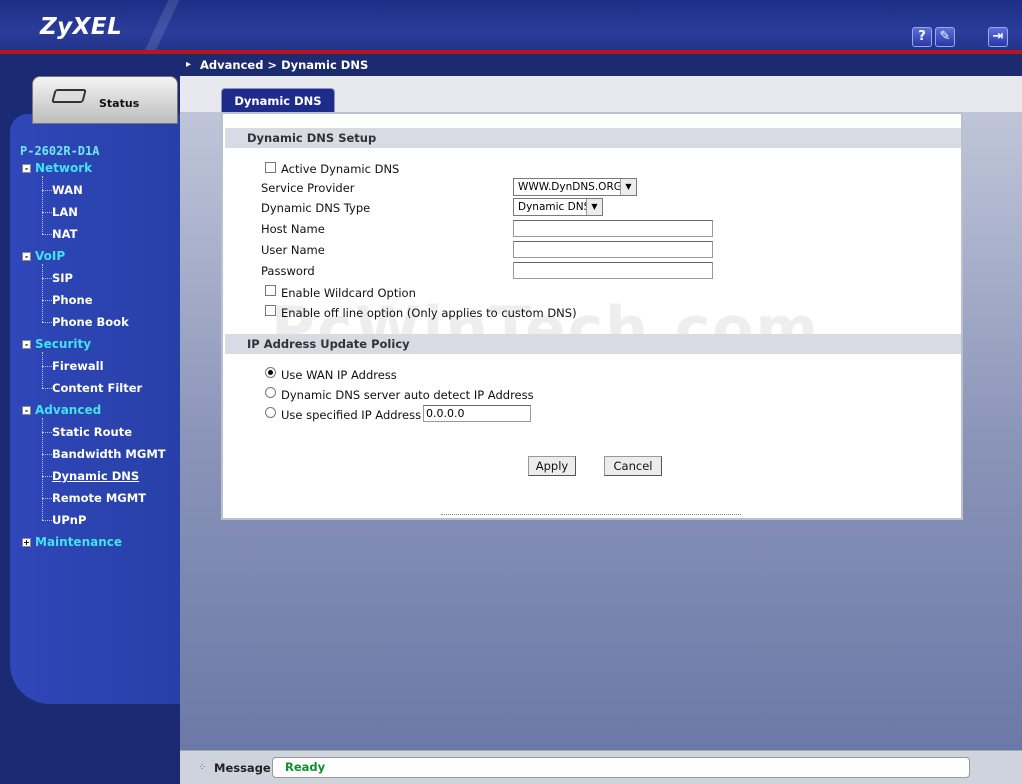 This screenshot has width=1022, height=784. Describe the element at coordinates (65, 212) in the screenshot. I see `sidebar-item-lan: LAN` at that location.